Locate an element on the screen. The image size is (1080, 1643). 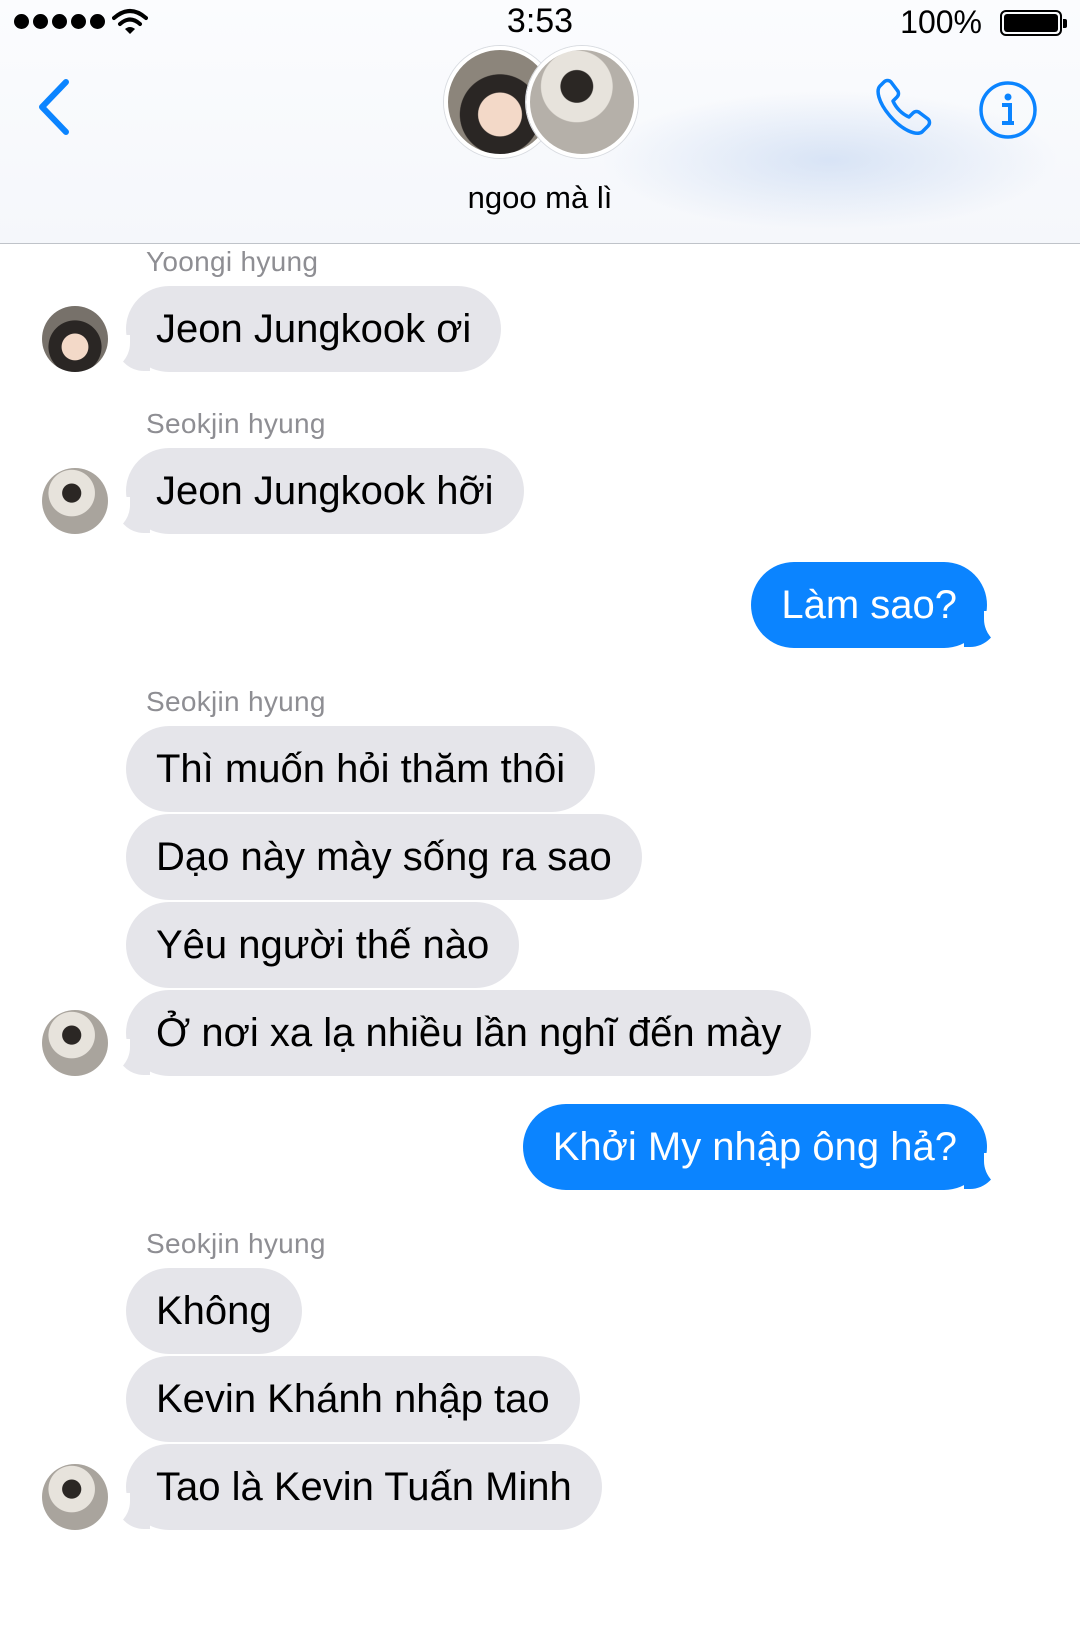
message-bubble-incoming: Jeon Jungkook ơi is located at coordinates (314, 329).